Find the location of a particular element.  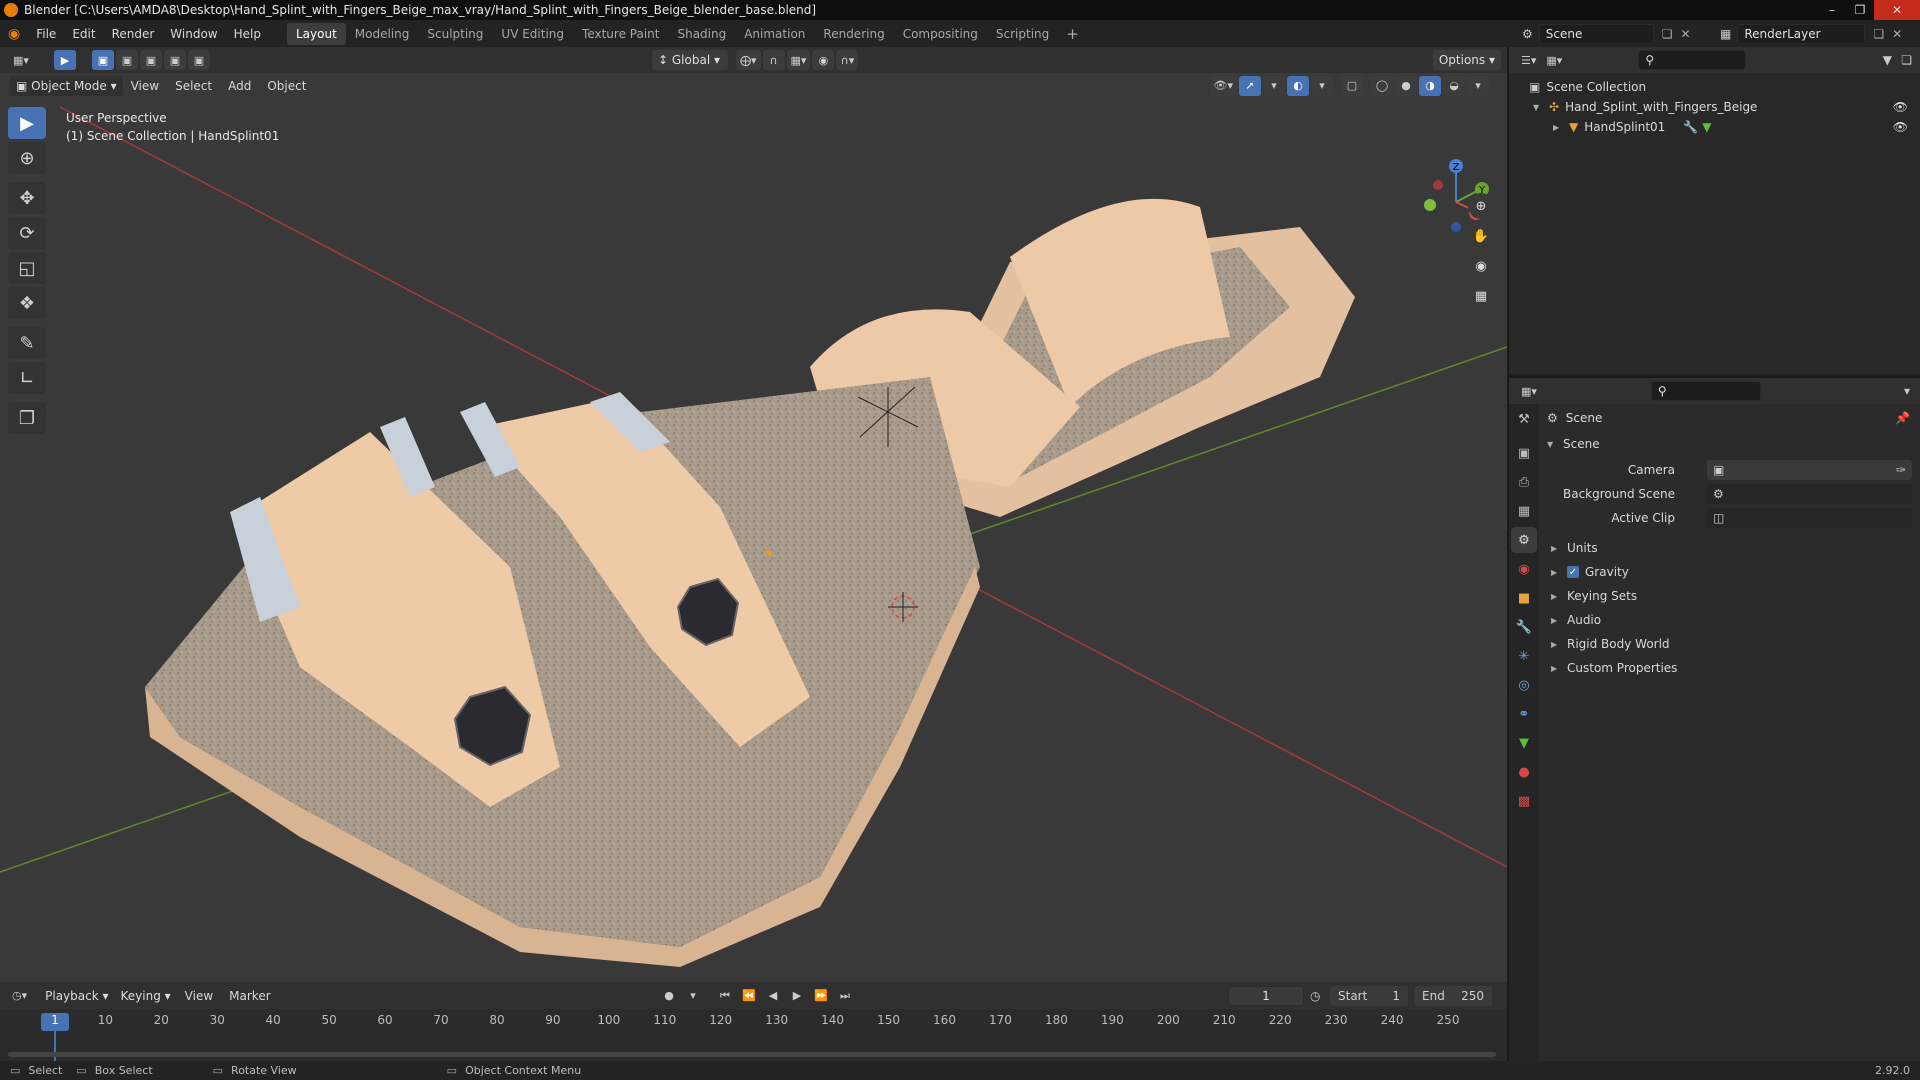

transform-tool-icon: ❖ is located at coordinates (27, 303).